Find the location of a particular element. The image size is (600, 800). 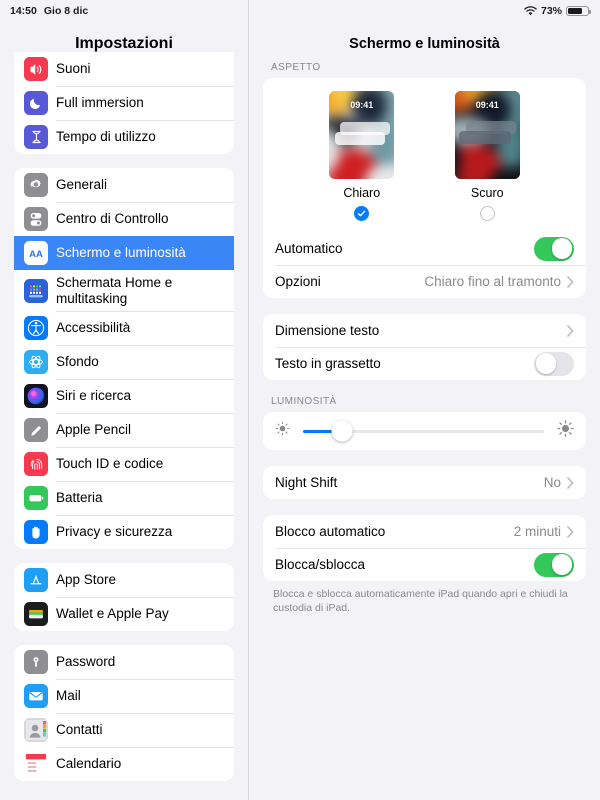

sidebar-item-wallet-e-apple-pay: Wallet e Apple Pay is located at coordinates (124, 614).